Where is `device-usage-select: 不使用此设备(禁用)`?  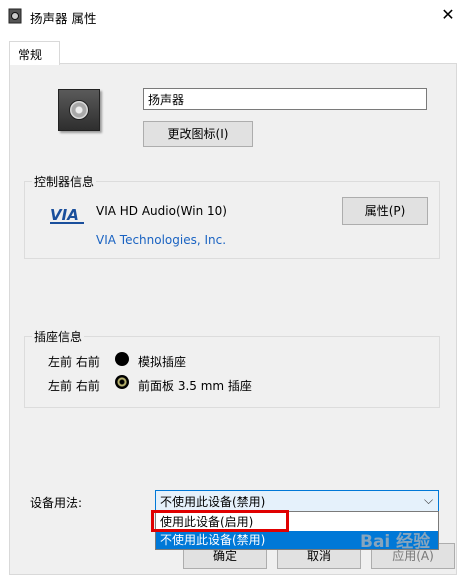
device-usage-select: 不使用此设备(禁用) is located at coordinates (297, 501).